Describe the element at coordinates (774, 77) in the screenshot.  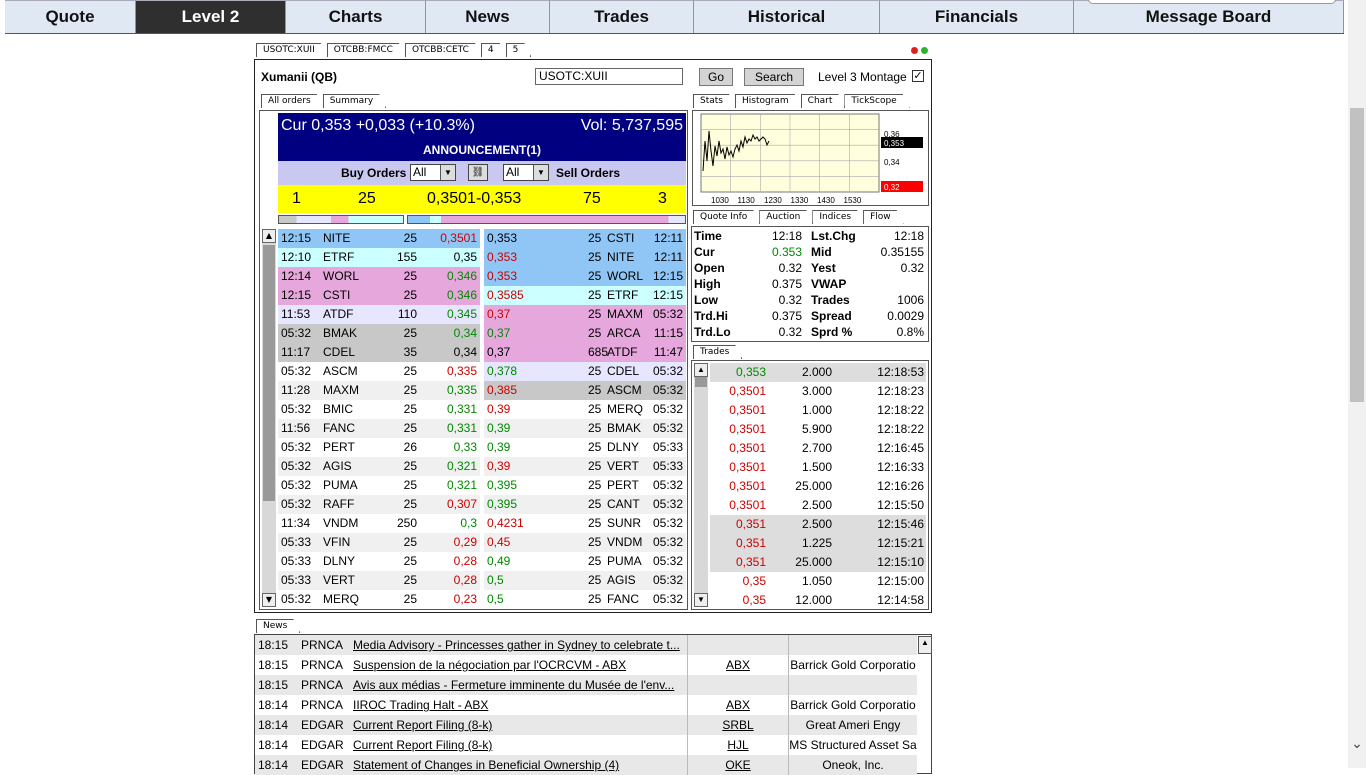
I see `search-button: Search` at that location.